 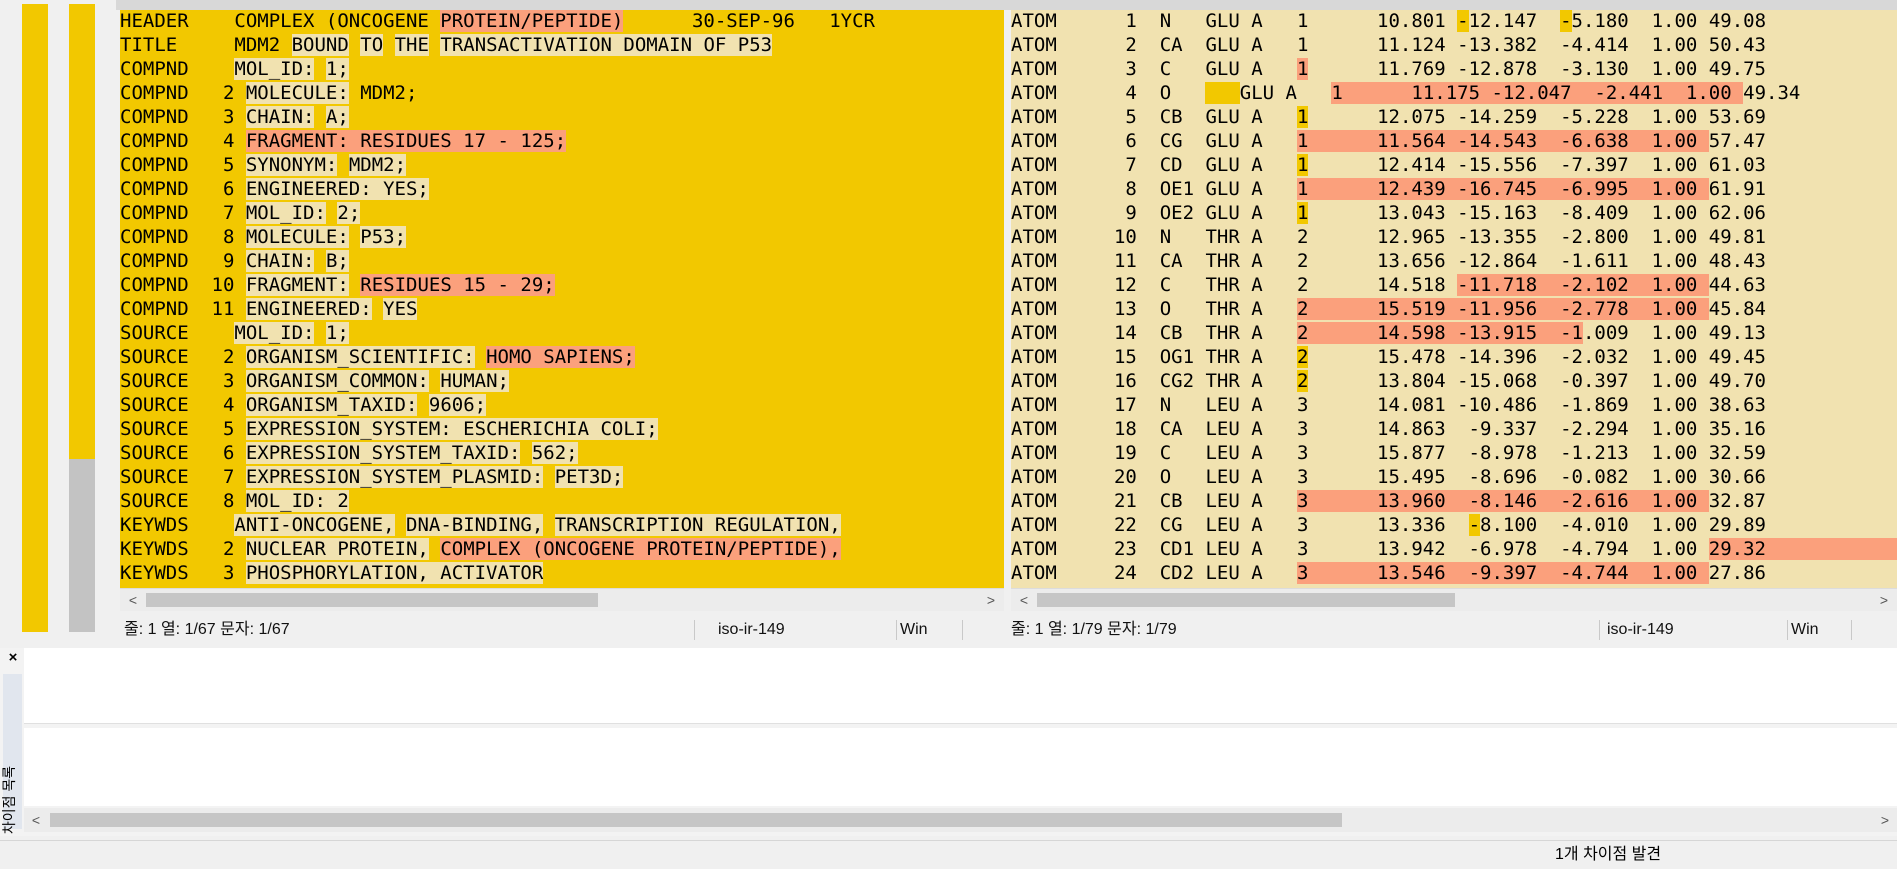 What do you see at coordinates (183, 117) in the screenshot?
I see `line-segment: COMPND 3` at bounding box center [183, 117].